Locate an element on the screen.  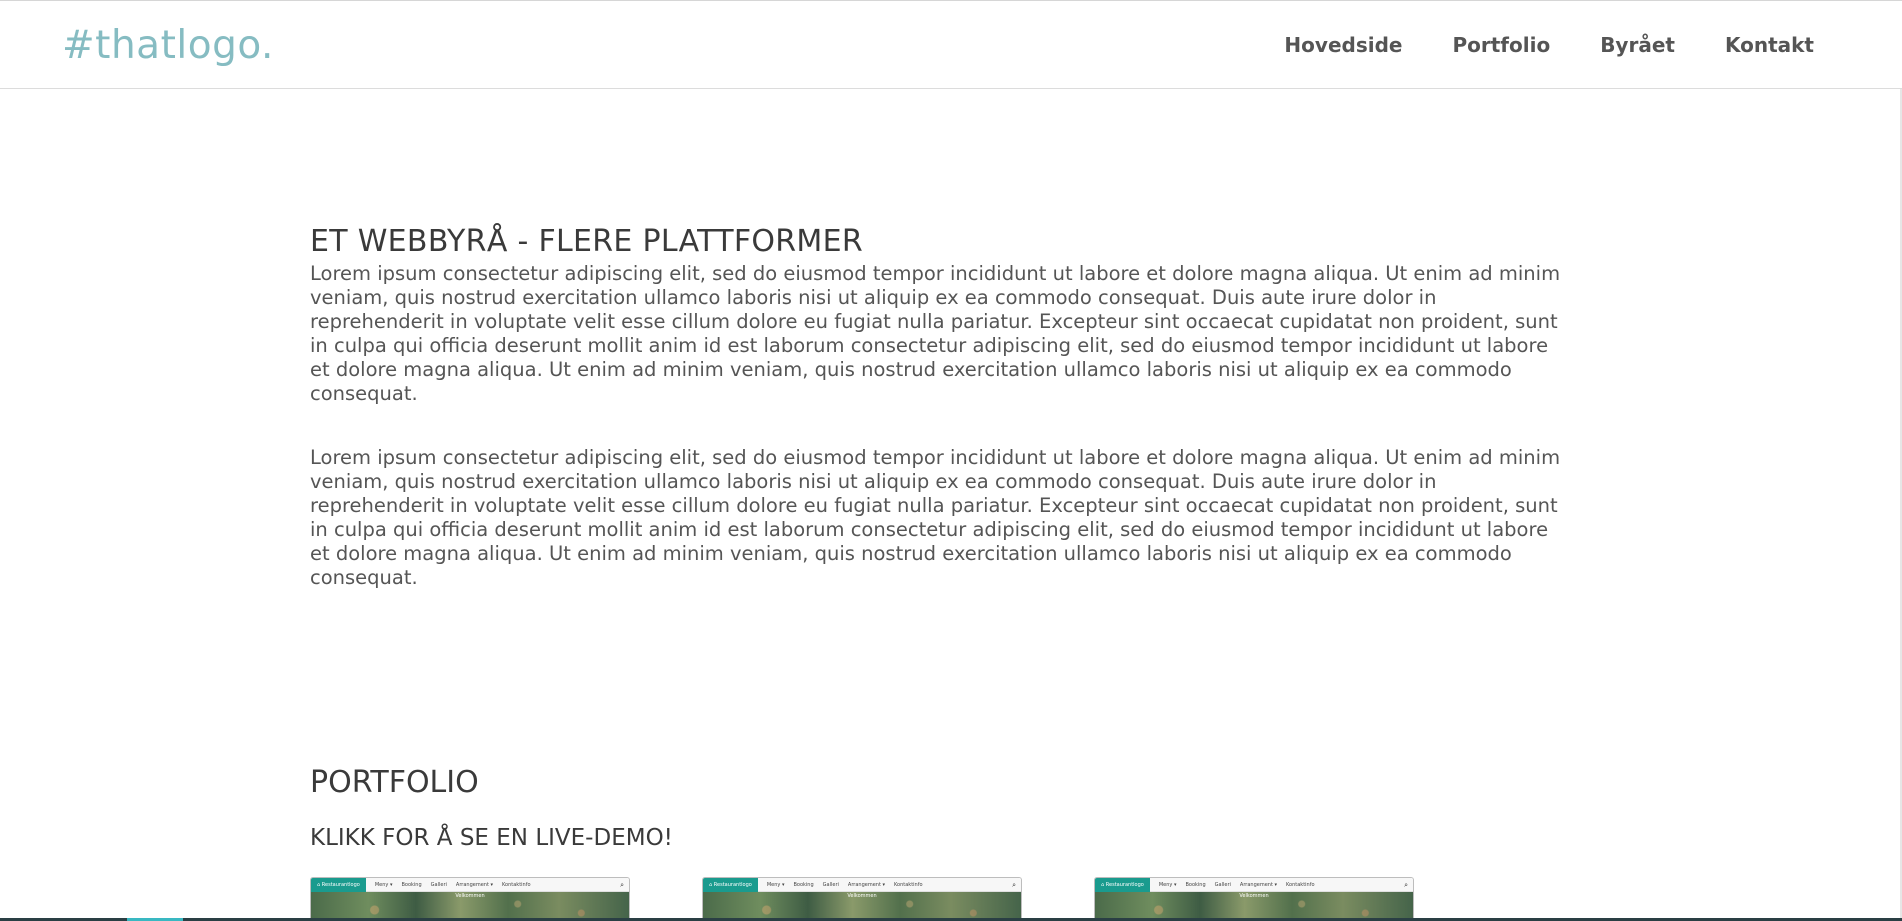
portfolio-heading: PORTFOLIO is located at coordinates (394, 782).